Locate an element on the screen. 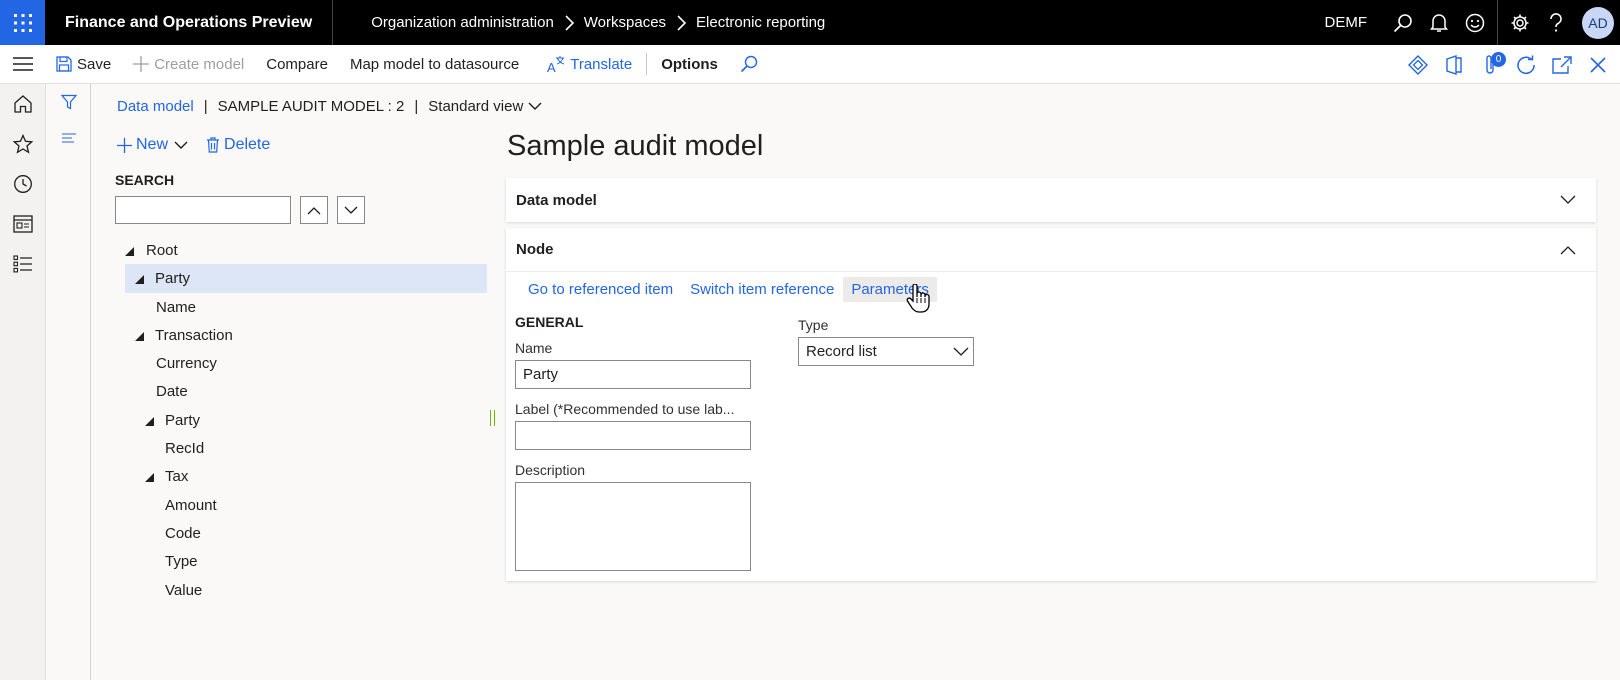  tree-node-label: Root is located at coordinates (162, 250).